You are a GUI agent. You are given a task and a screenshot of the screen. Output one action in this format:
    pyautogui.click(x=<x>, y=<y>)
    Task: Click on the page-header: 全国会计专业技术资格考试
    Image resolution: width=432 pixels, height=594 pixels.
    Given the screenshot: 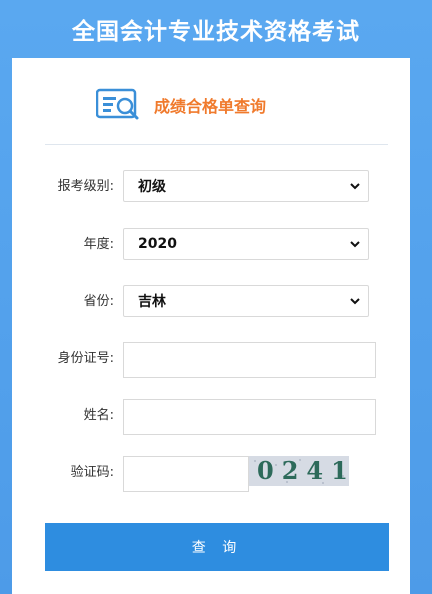 What is the action you would take?
    pyautogui.click(x=216, y=29)
    